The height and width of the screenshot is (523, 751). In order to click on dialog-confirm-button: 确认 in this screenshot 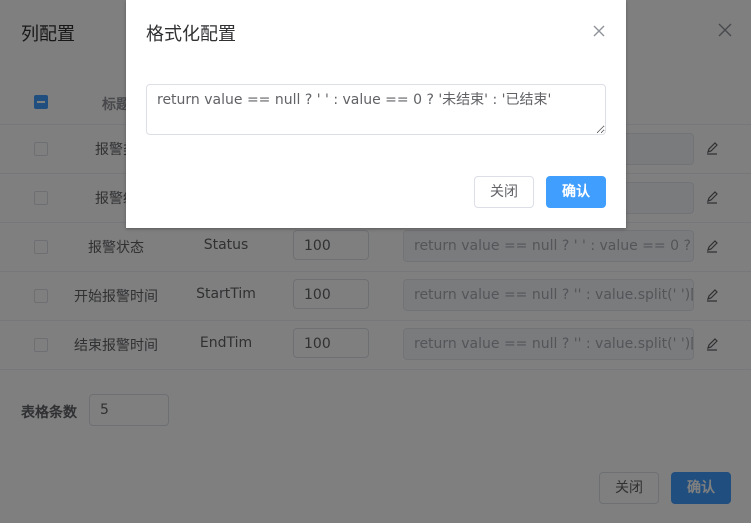, I will do `click(576, 192)`.